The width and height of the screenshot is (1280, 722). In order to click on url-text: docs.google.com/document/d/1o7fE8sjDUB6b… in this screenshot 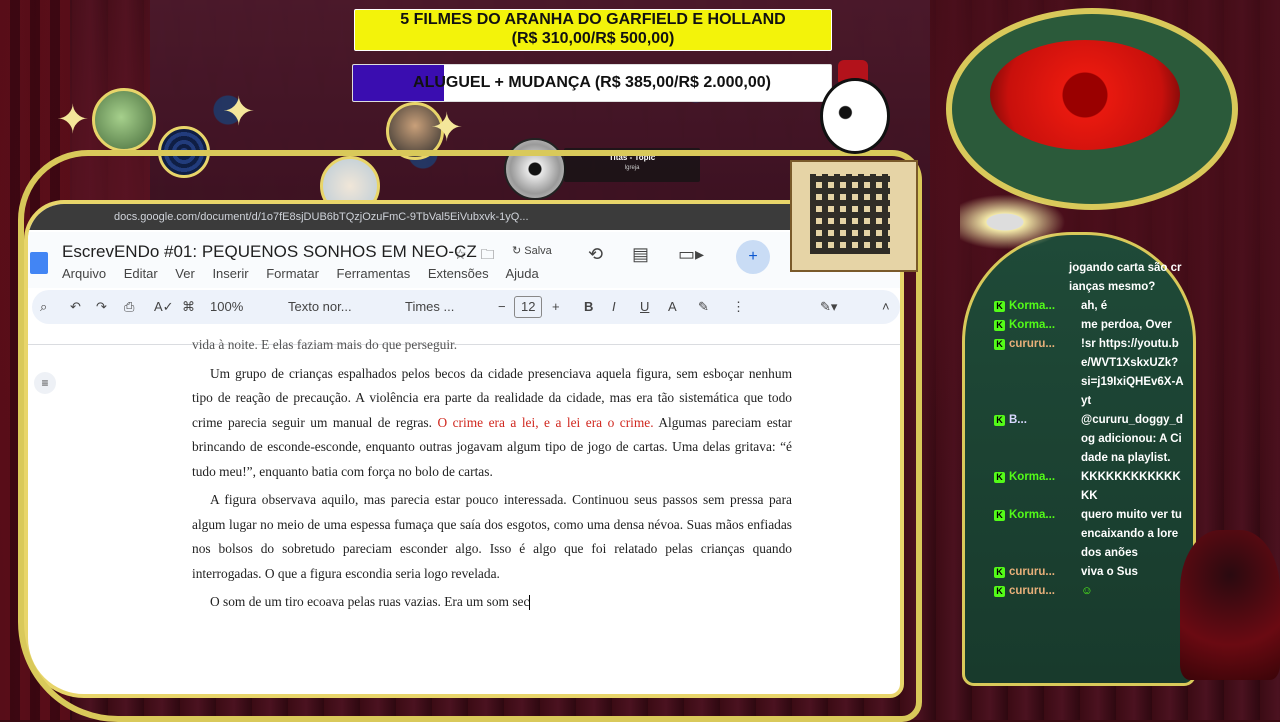, I will do `click(321, 217)`.